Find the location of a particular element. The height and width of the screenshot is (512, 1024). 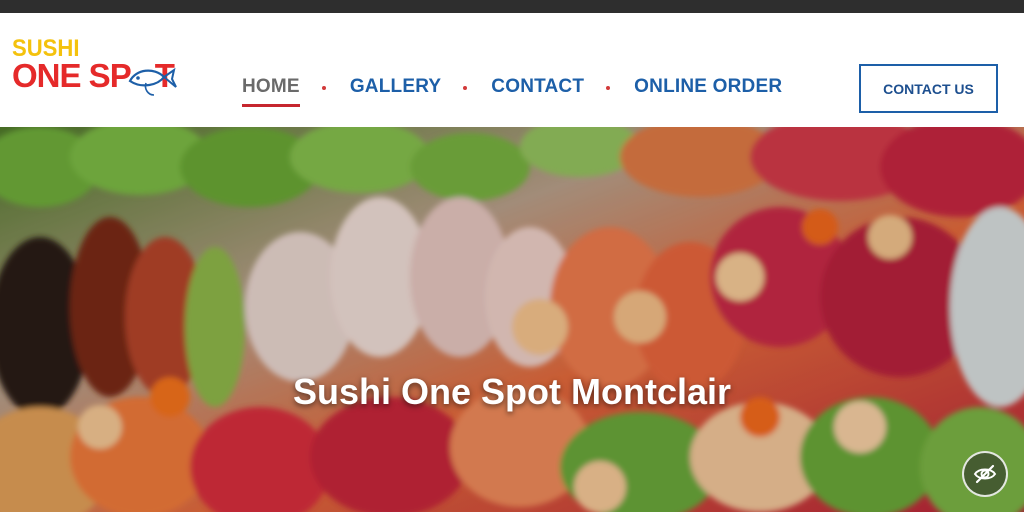

nav-gallery: GALLERY is located at coordinates (395, 87).